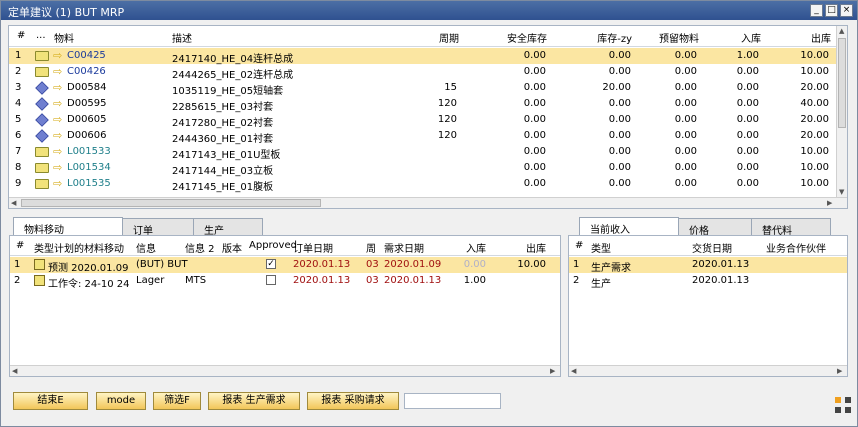 This screenshot has width=858, height=427. Describe the element at coordinates (428, 202) in the screenshot. I see `horizontal-scrollbar: ◀ ▶` at that location.